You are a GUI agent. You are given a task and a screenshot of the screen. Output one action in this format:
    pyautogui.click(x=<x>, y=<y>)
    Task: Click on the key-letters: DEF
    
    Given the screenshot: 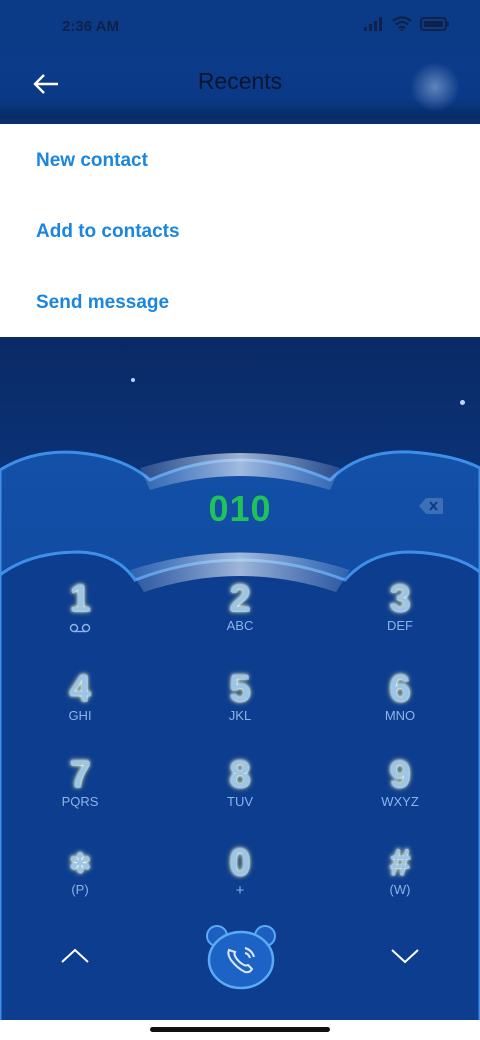 What is the action you would take?
    pyautogui.click(x=400, y=625)
    